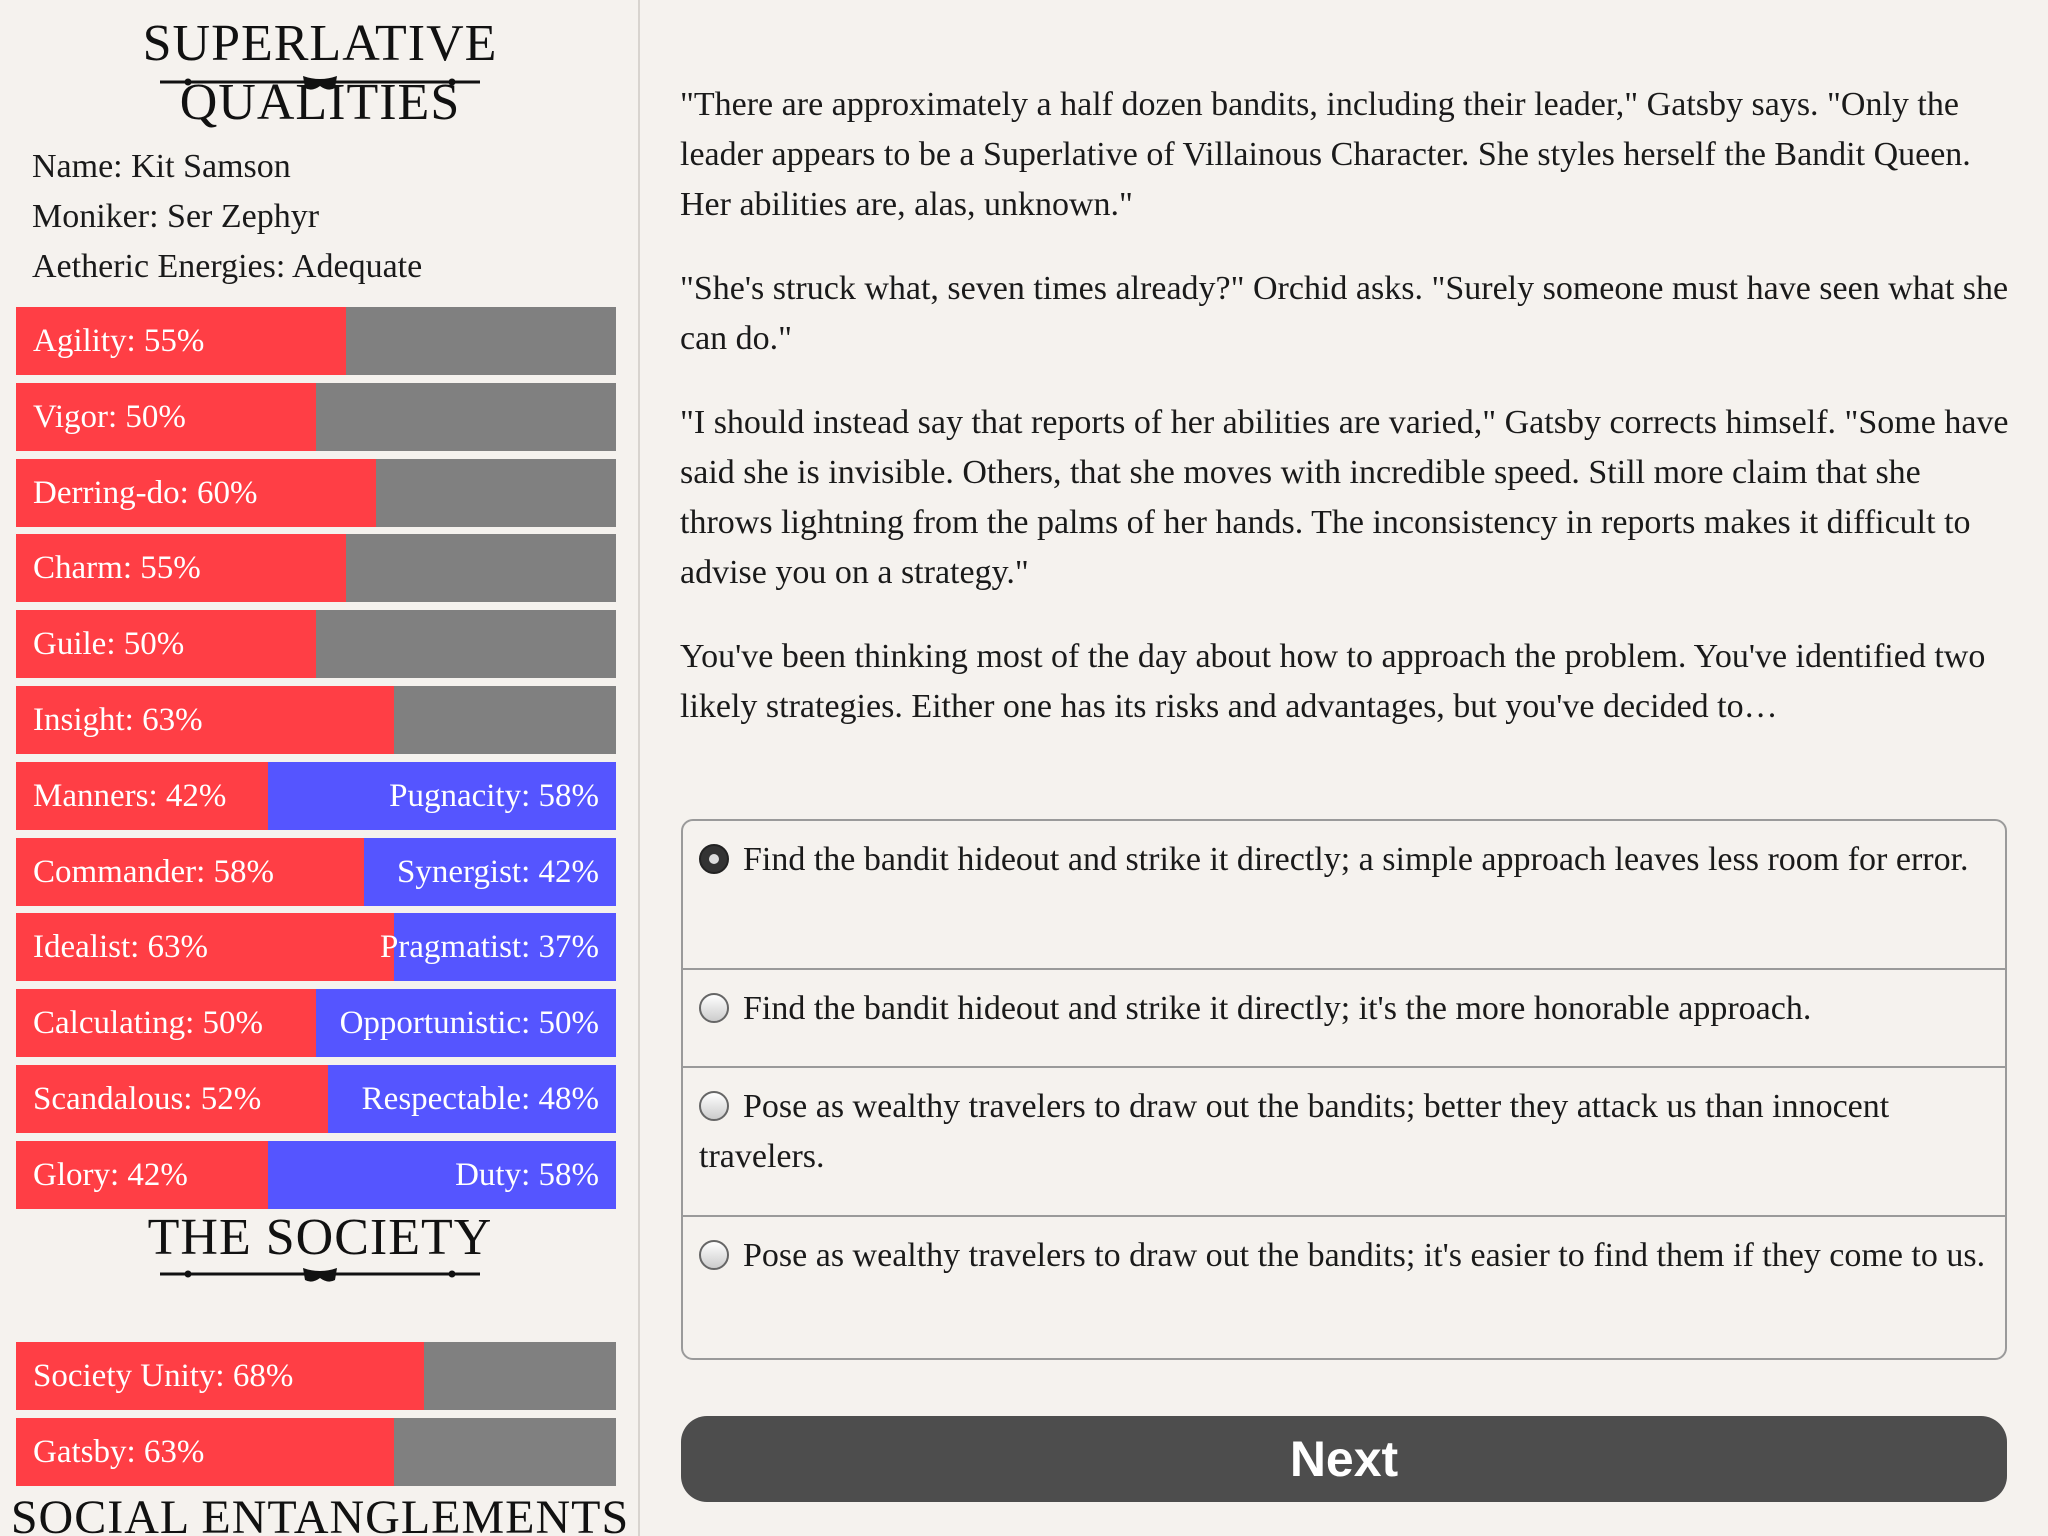 The image size is (2048, 1536). Describe the element at coordinates (316, 568) in the screenshot. I see `stat-bar: Charm: 55%` at that location.